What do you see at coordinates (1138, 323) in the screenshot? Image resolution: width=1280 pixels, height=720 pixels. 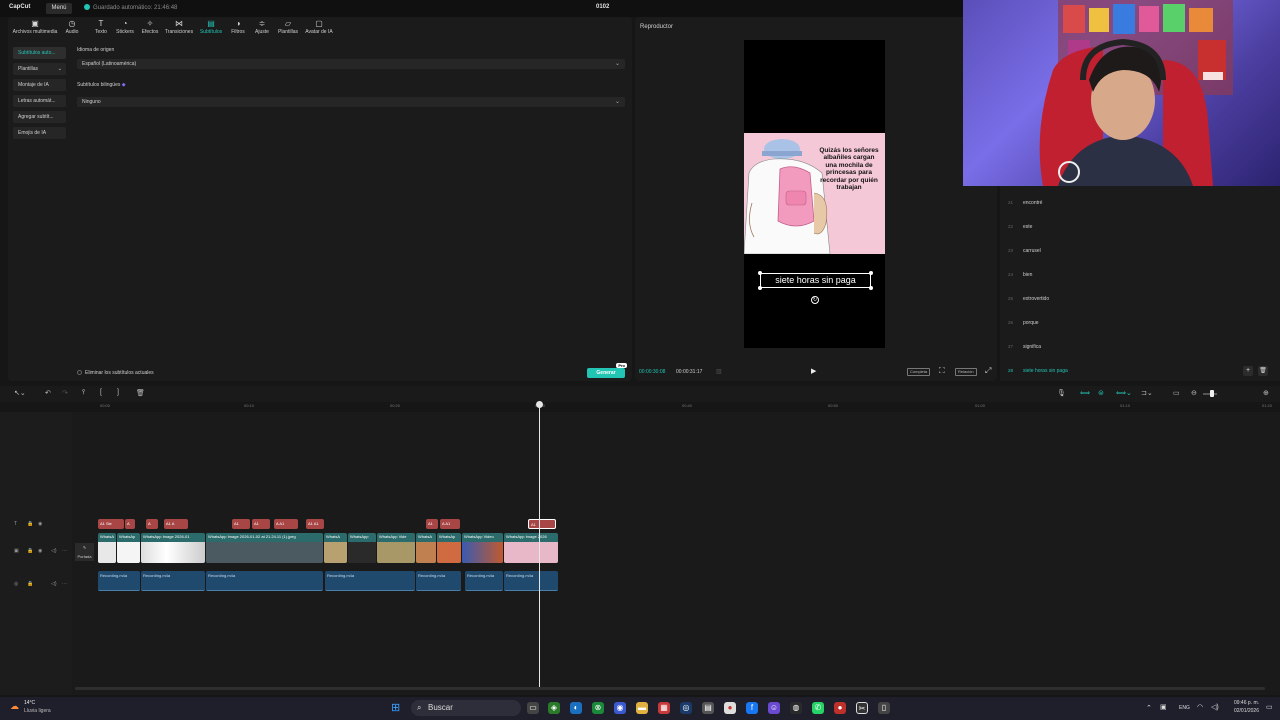 I see `subtitle-row: 26 porque` at bounding box center [1138, 323].